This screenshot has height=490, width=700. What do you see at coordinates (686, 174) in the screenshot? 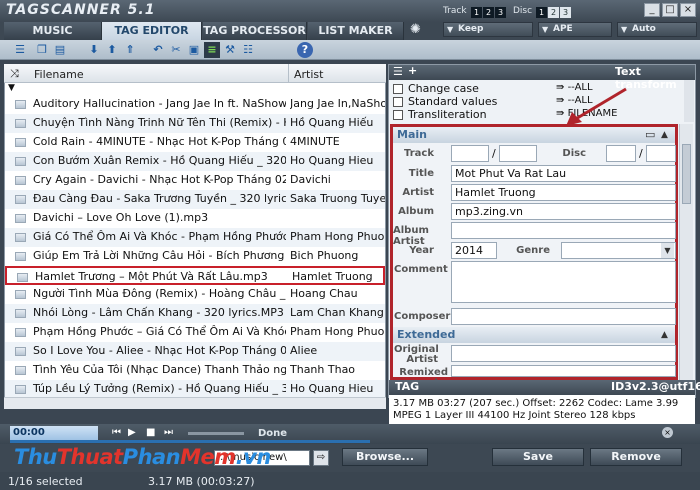
I see `scroll-thumb` at bounding box center [686, 174].